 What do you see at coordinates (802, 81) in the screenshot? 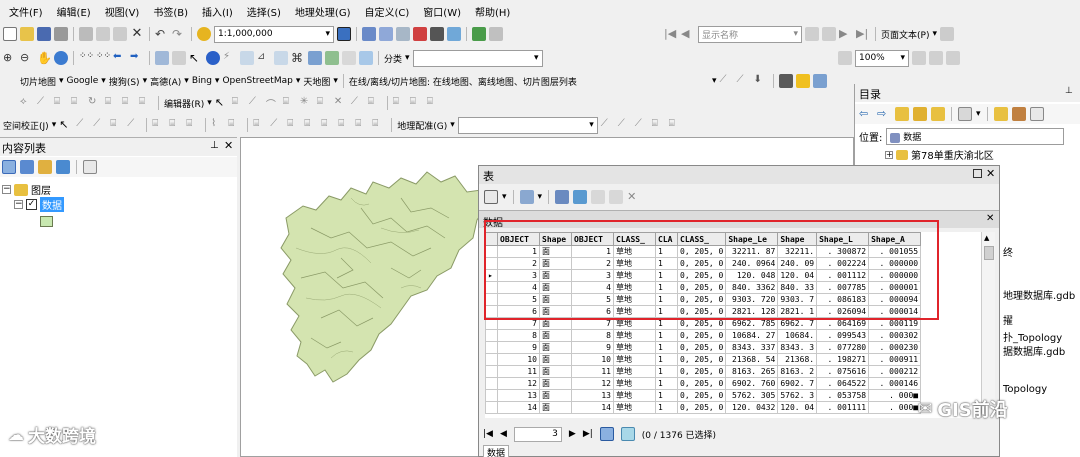
I see `search-tile-icon` at bounding box center [802, 81].